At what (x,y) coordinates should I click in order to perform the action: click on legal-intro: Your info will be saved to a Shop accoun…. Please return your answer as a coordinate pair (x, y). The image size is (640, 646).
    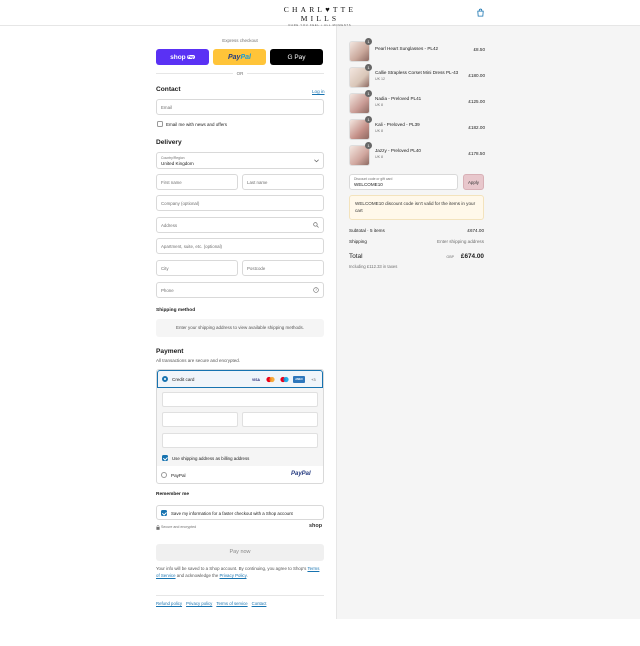
    Looking at the image, I should click on (231, 568).